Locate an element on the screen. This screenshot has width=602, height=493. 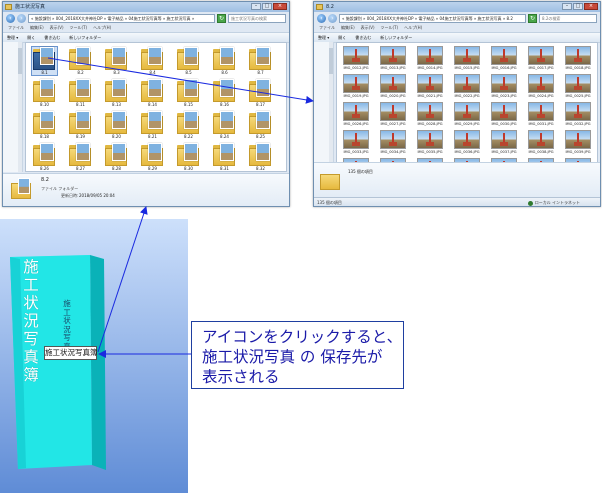
folder-item: 8.7 is located at coordinates (260, 61).